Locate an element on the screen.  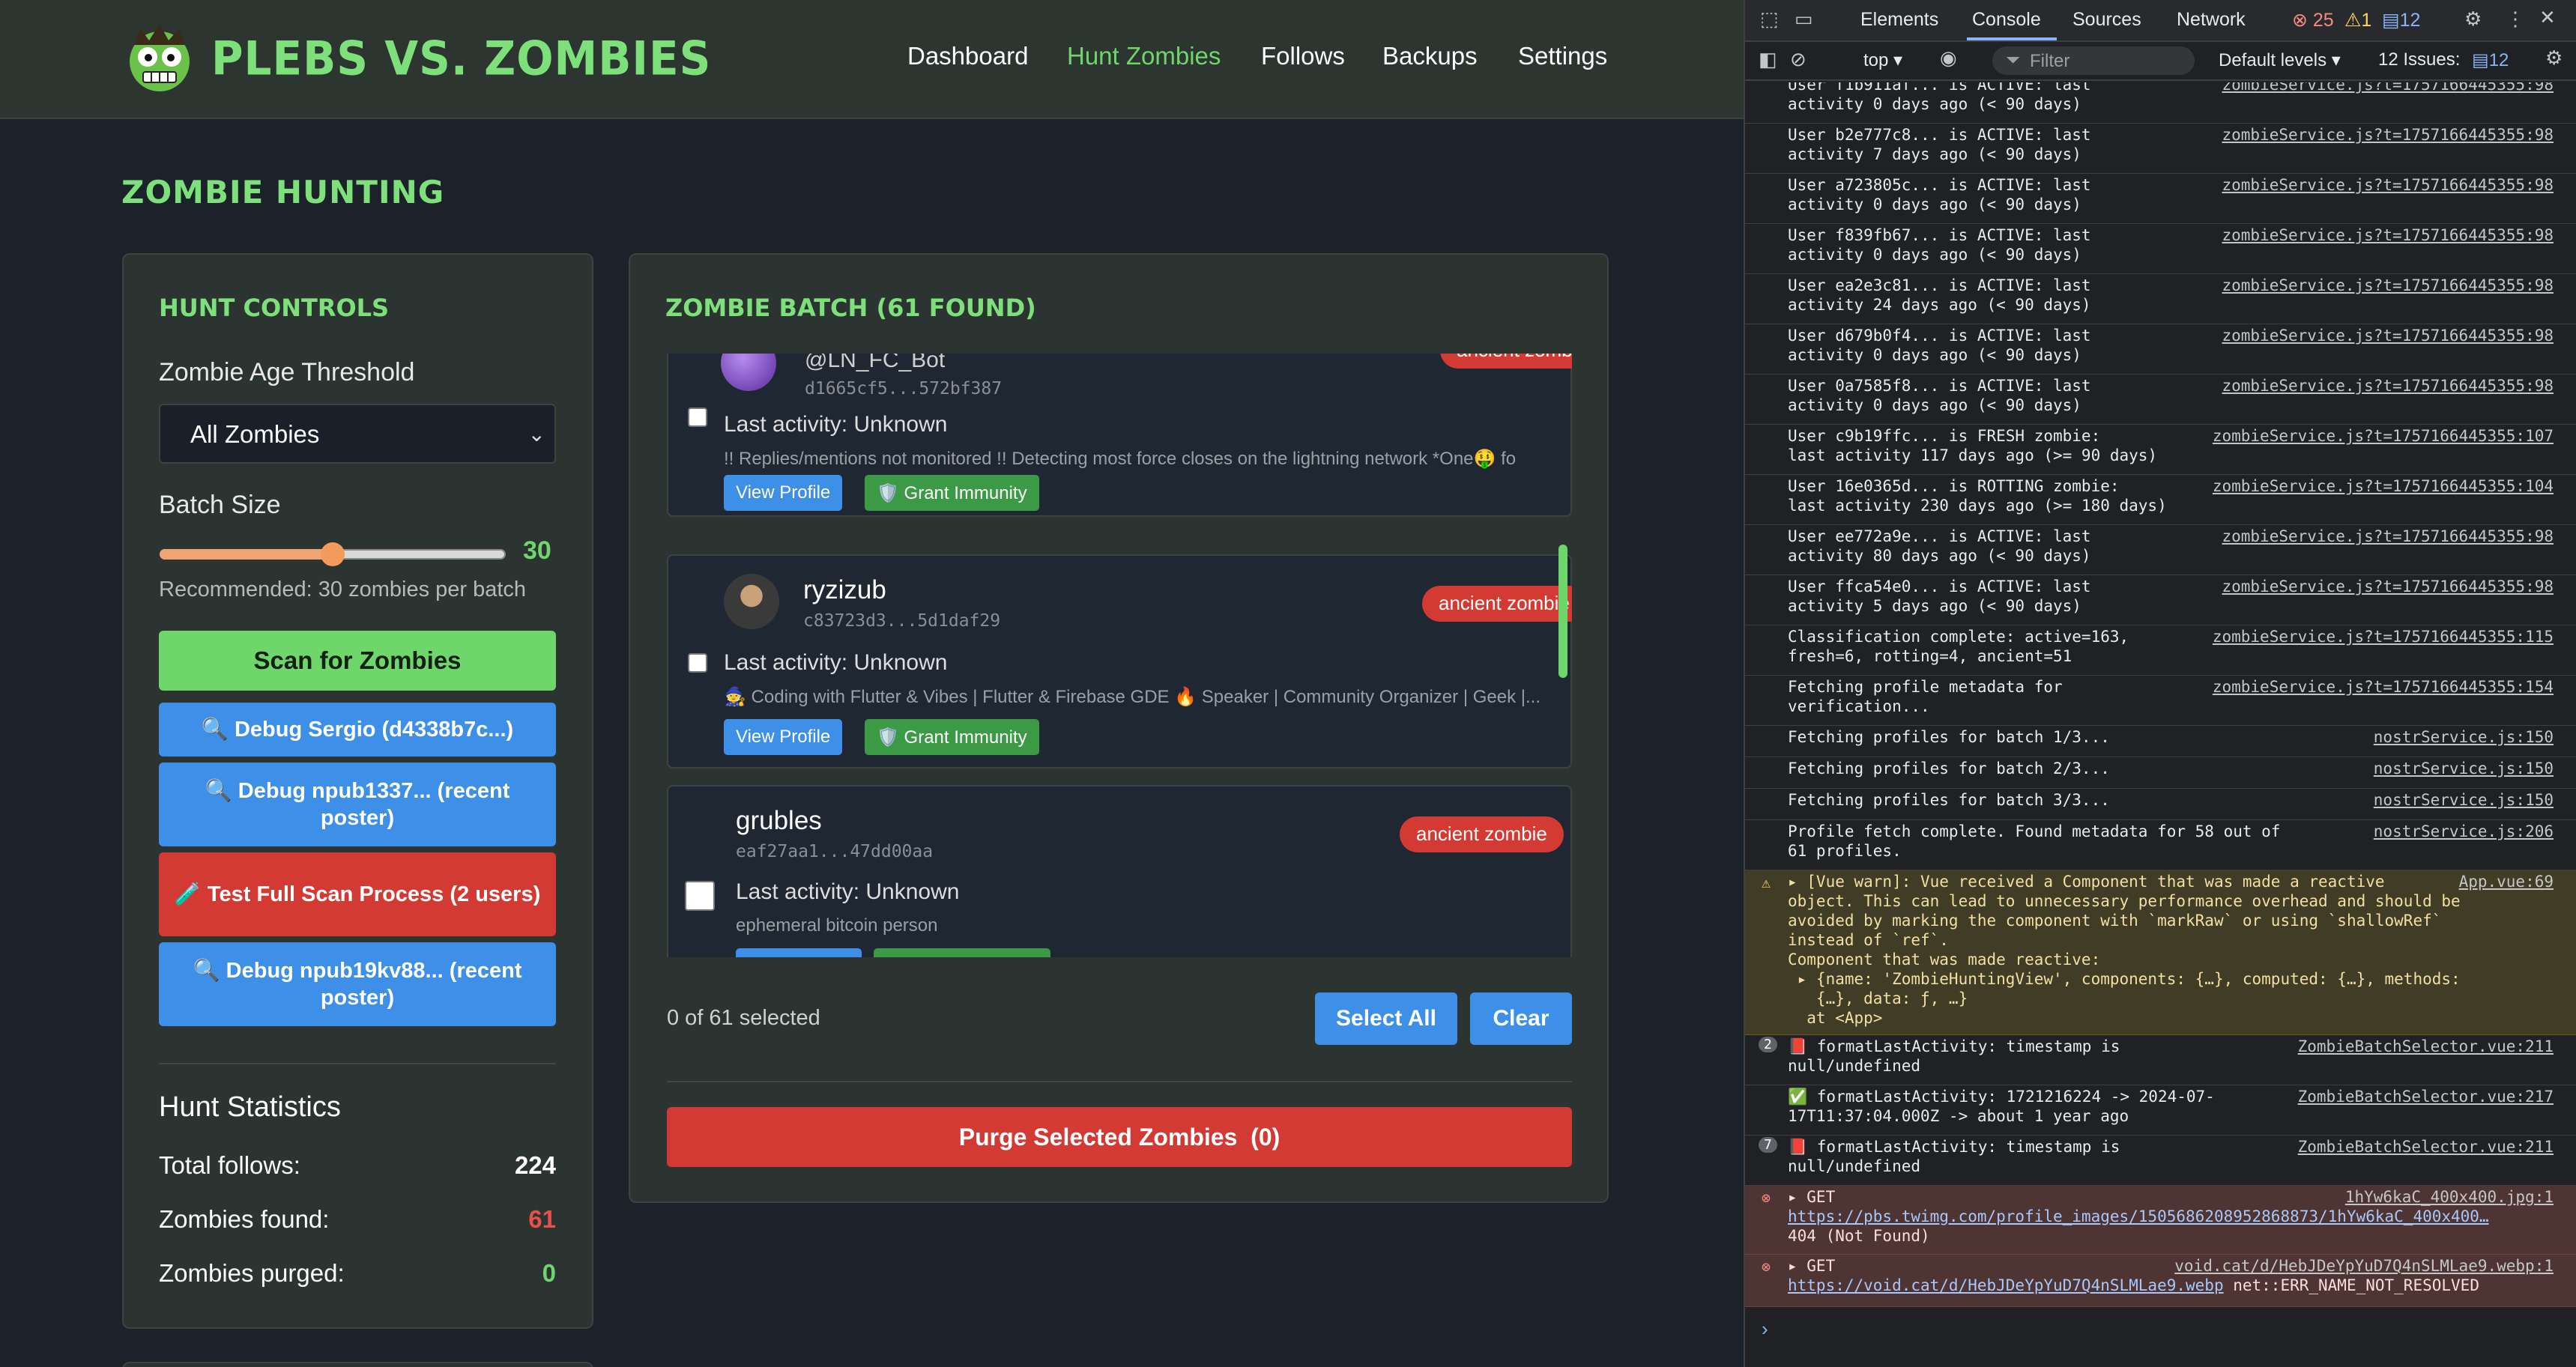
nav-settings: Settings is located at coordinates (1562, 60).